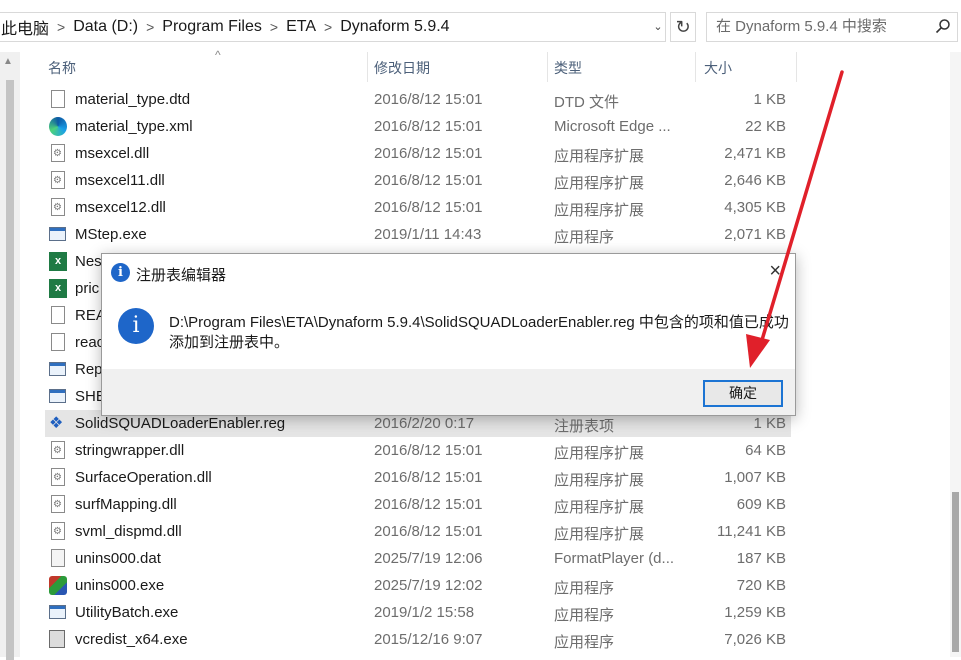 The height and width of the screenshot is (660, 961). I want to click on column-header-type: 类型, so click(568, 68).